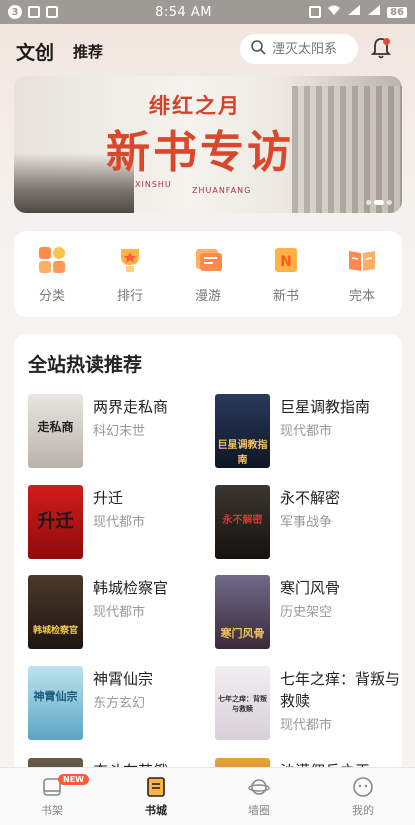 This screenshot has width=415, height=825. What do you see at coordinates (34, 12) in the screenshot?
I see `android-icon` at bounding box center [34, 12].